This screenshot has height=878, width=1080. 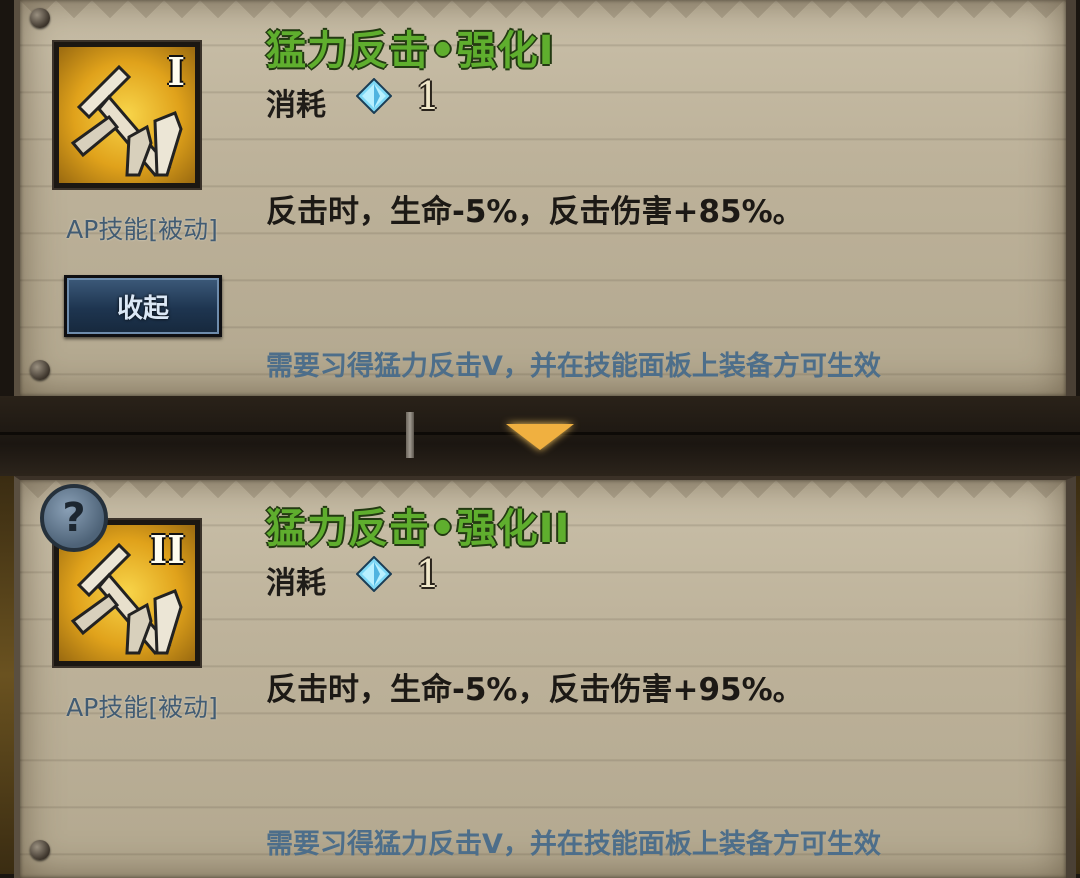 What do you see at coordinates (535, 212) in the screenshot?
I see `skill-description: 反击时，生命-5%，反击伤害+85%。` at bounding box center [535, 212].